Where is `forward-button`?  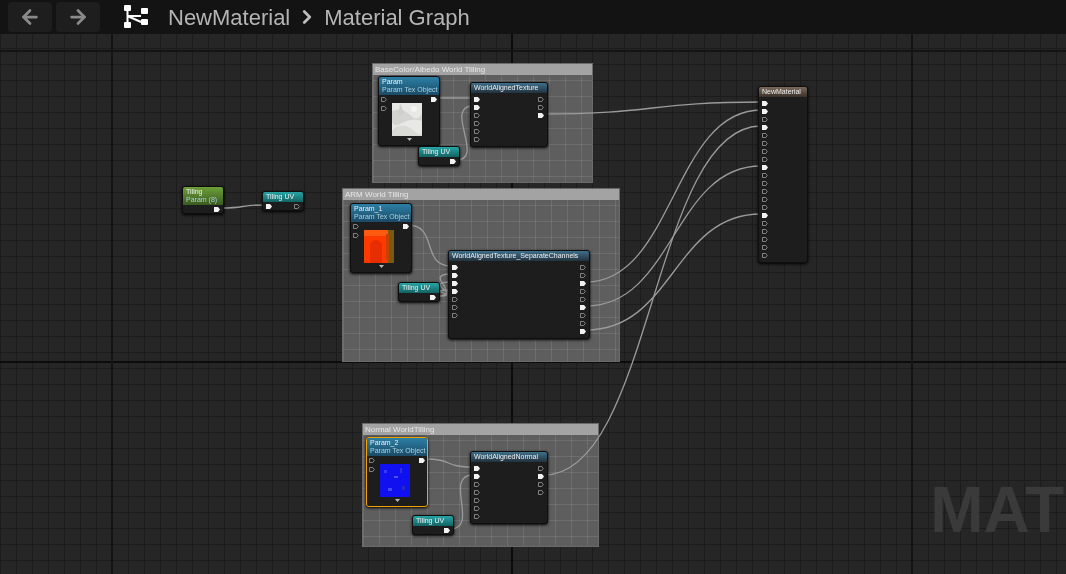
forward-button is located at coordinates (78, 17).